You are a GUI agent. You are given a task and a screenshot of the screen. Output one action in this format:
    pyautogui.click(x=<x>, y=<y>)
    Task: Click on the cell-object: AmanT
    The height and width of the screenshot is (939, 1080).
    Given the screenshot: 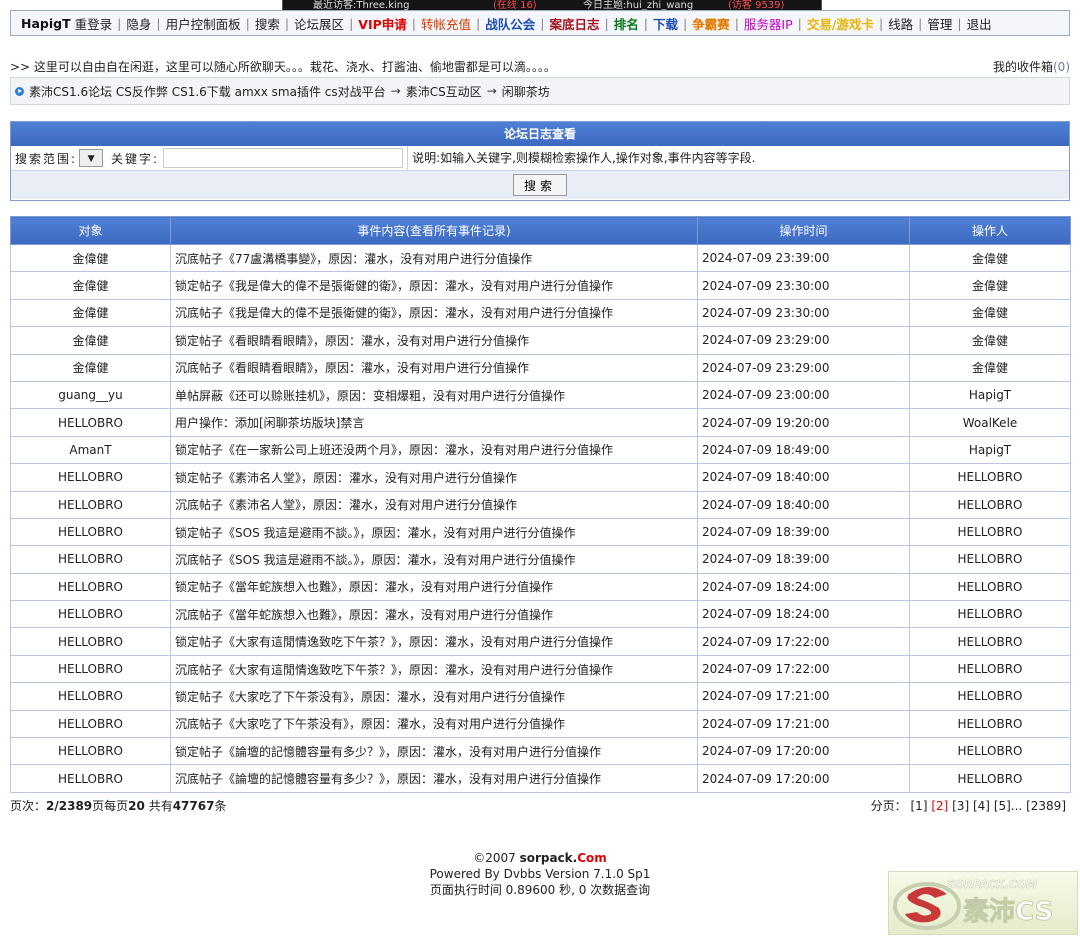 What is the action you would take?
    pyautogui.click(x=90, y=450)
    